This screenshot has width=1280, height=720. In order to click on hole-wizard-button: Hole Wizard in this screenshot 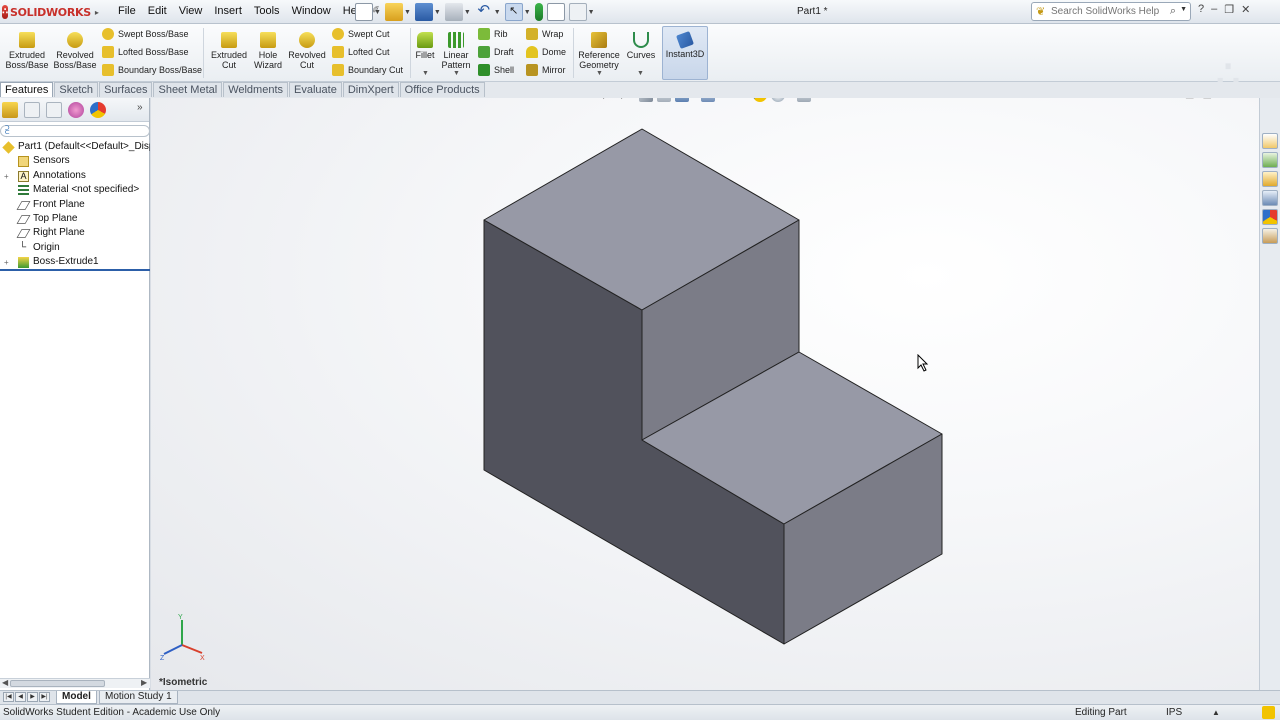, I will do `click(268, 49)`.